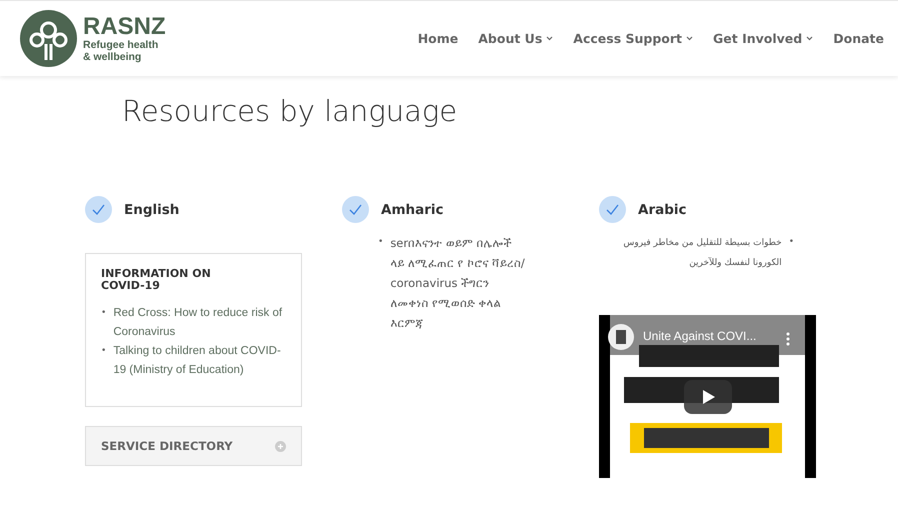 The width and height of the screenshot is (898, 506). What do you see at coordinates (690, 253) in the screenshot?
I see `resource-link: خطوات بسيطة للتقليل من مخاطر فيروس الكورونا لنفسك وللآخرين` at bounding box center [690, 253].